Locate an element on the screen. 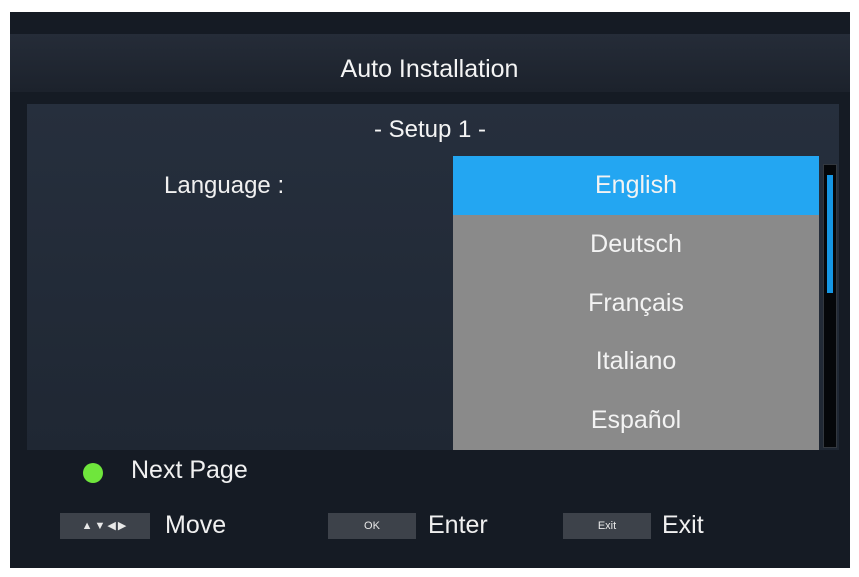 The image size is (859, 577). enter-label: Enter is located at coordinates (458, 525).